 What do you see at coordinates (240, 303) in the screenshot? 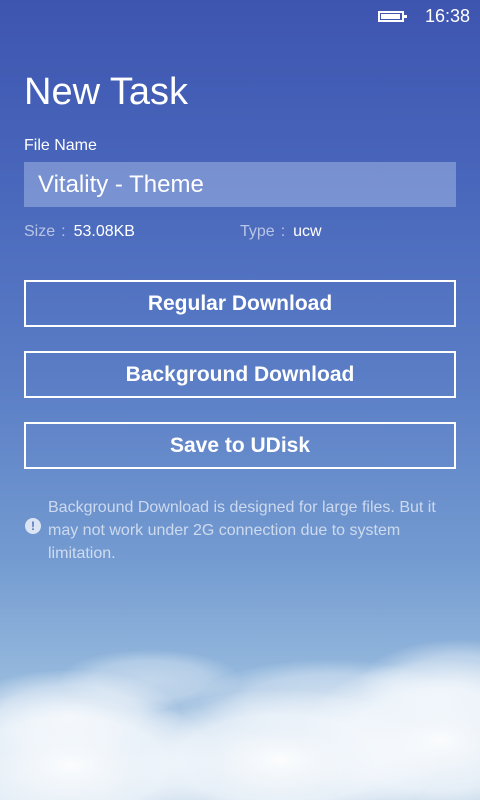
I see `regular-download-button: Regular Download` at bounding box center [240, 303].